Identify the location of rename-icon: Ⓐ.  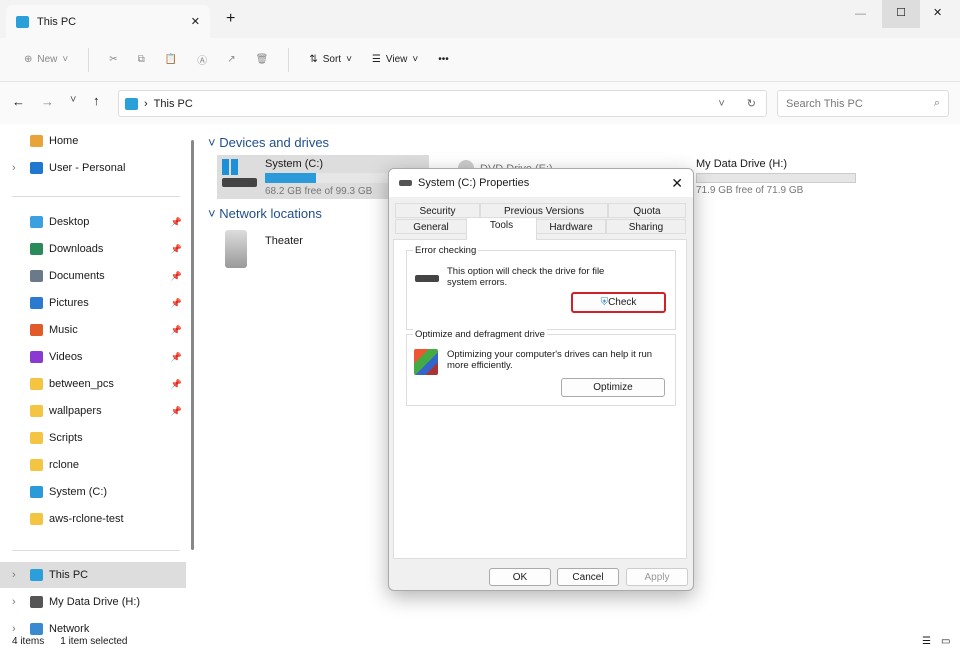
(202, 59).